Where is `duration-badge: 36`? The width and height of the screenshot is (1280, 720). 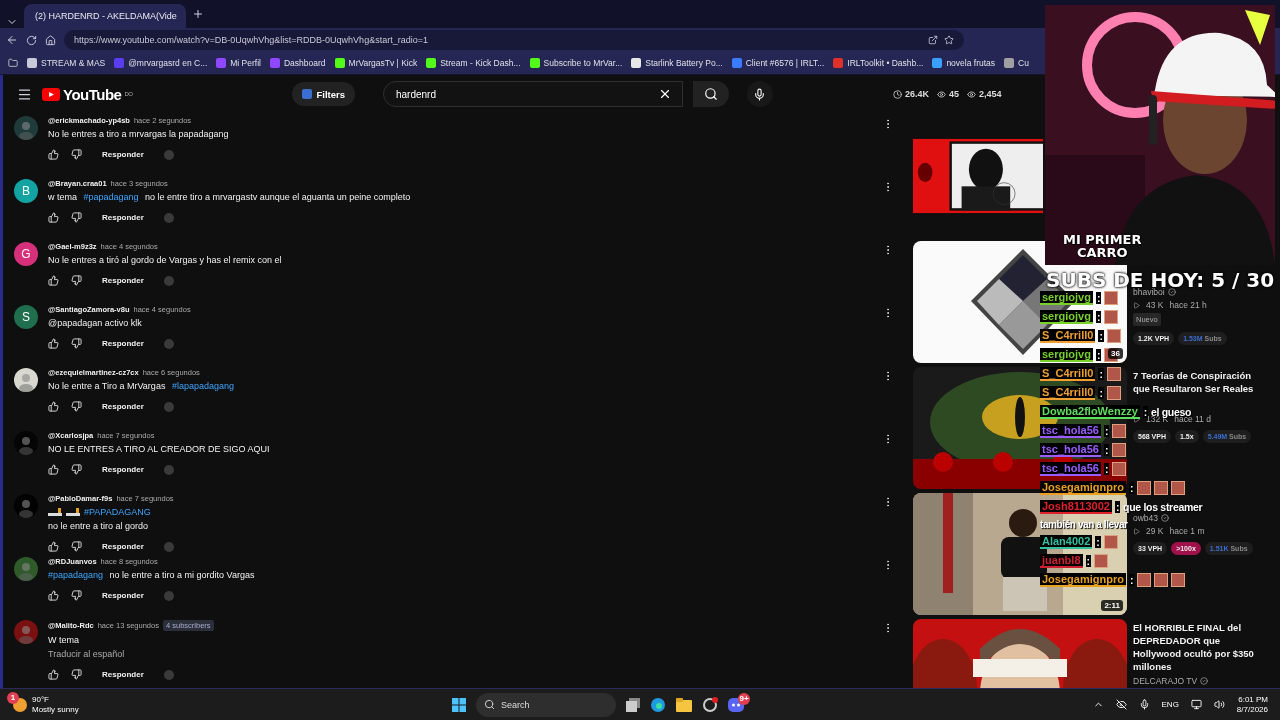
duration-badge: 36 is located at coordinates (1115, 353).